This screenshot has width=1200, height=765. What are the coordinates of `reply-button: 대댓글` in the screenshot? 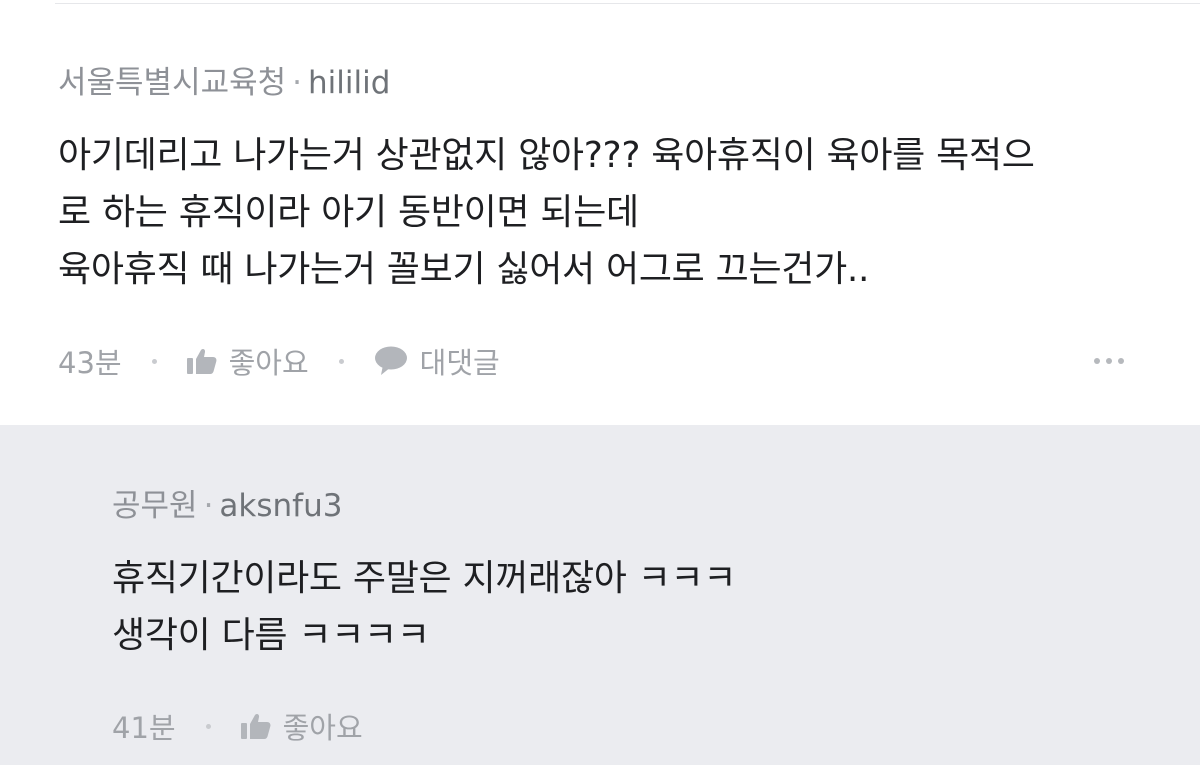 It's located at (437, 361).